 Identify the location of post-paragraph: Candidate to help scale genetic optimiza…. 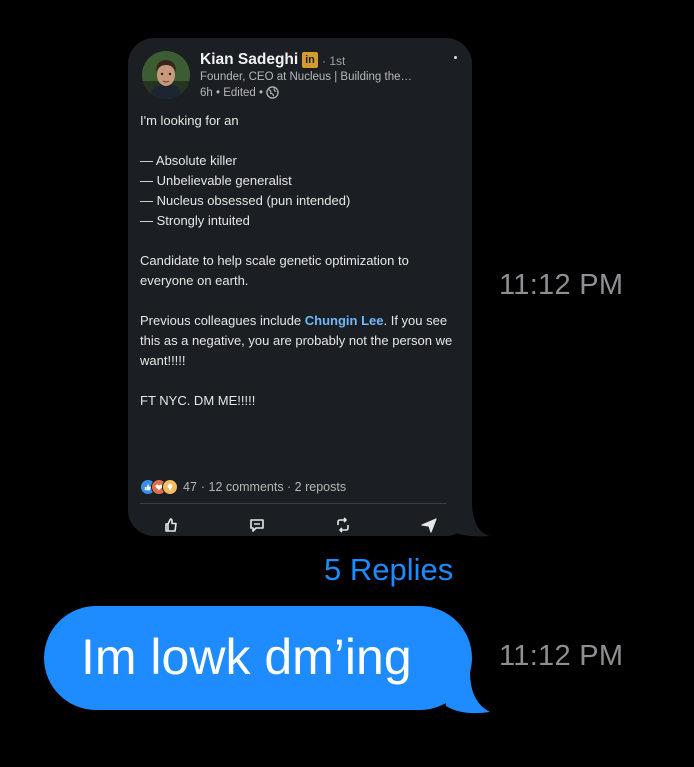
(274, 270).